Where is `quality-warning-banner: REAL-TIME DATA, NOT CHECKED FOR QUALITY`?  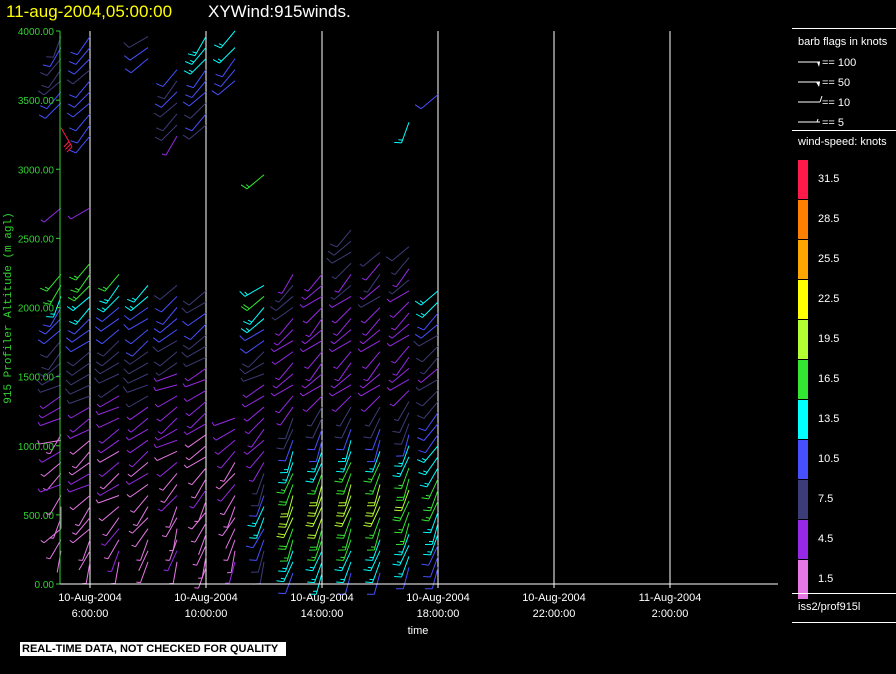
quality-warning-banner: REAL-TIME DATA, NOT CHECKED FOR QUALITY is located at coordinates (153, 649).